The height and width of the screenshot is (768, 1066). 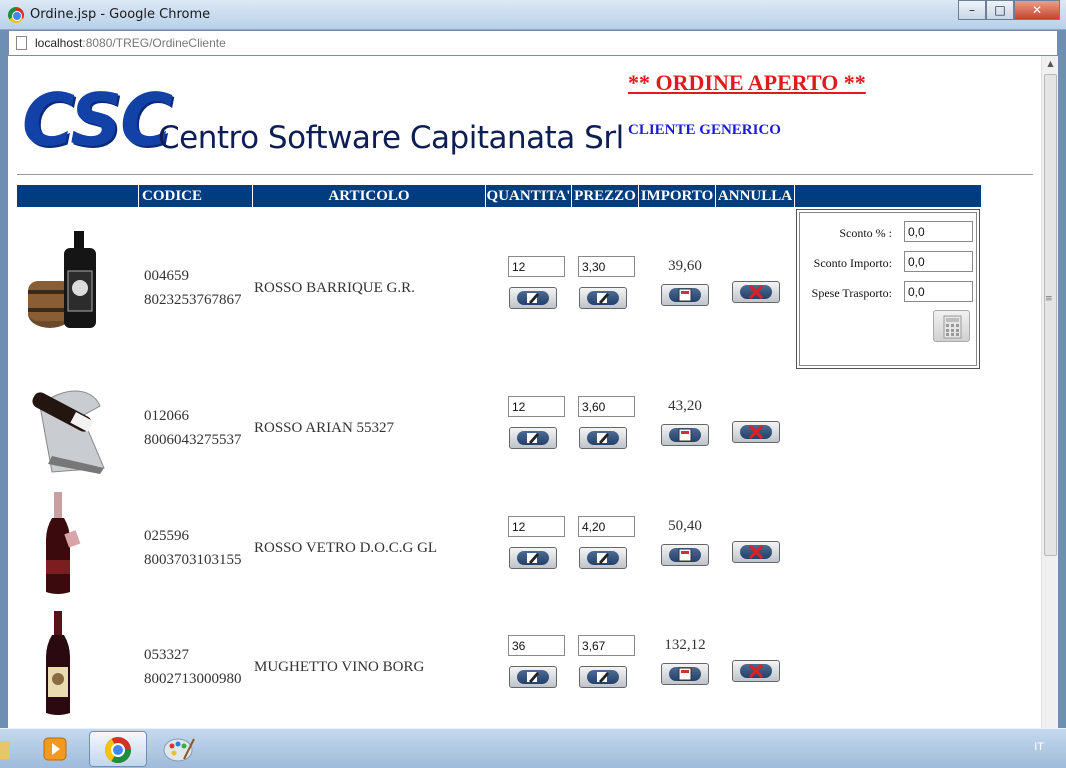 I want to click on shipping-cost-label: Spese Trasporto:, so click(x=851, y=293).